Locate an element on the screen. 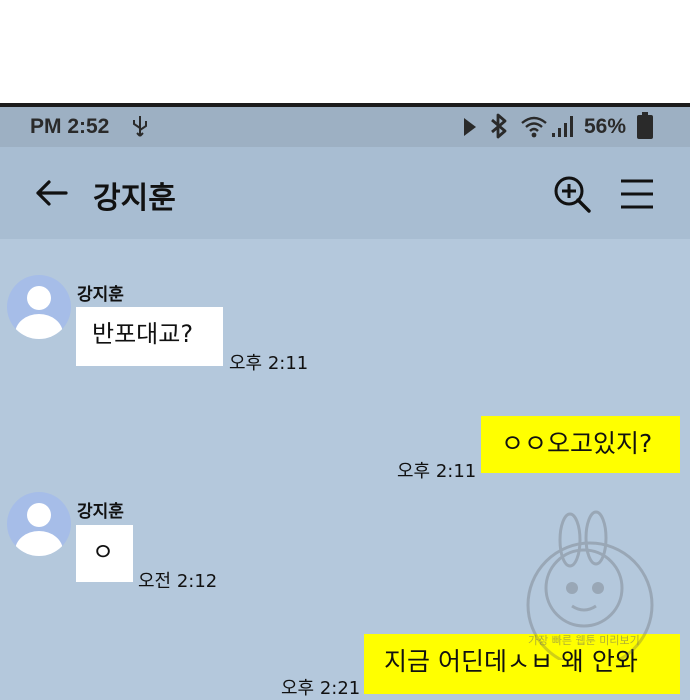 The height and width of the screenshot is (700, 690). chat-header: 강지훈 is located at coordinates (345, 193).